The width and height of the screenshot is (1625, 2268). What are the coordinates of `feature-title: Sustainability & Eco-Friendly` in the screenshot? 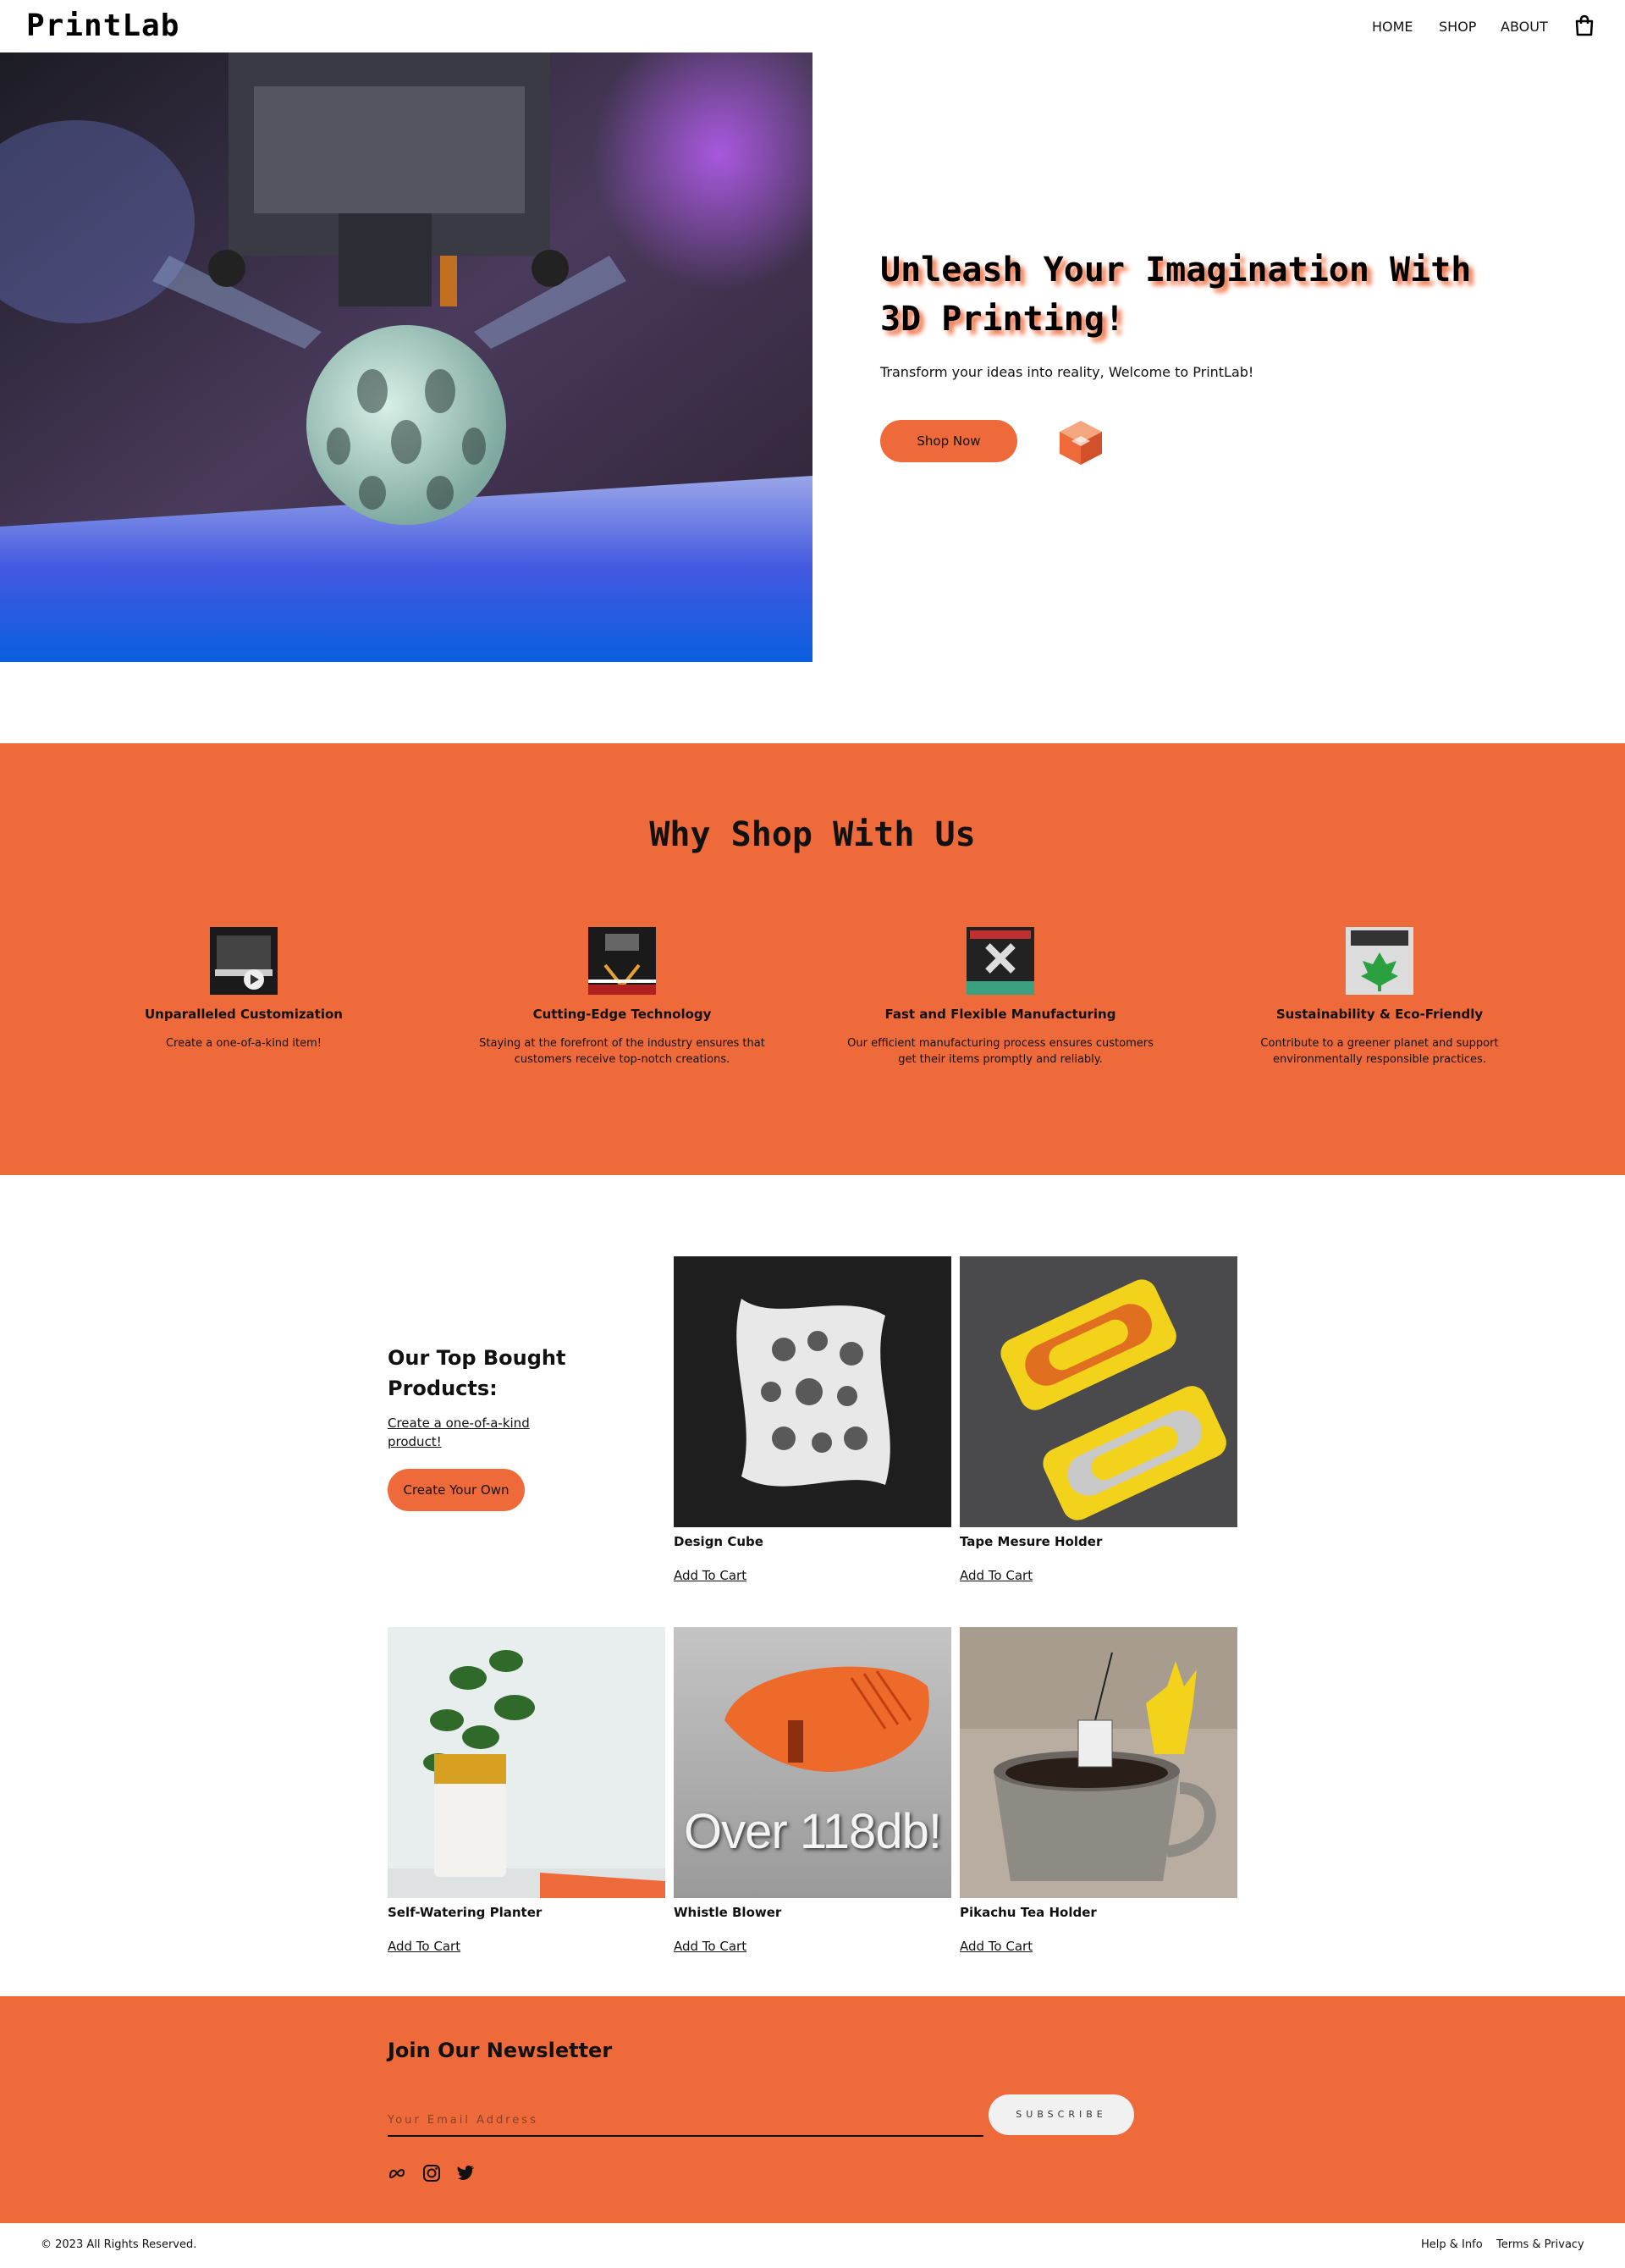 It's located at (1379, 1014).